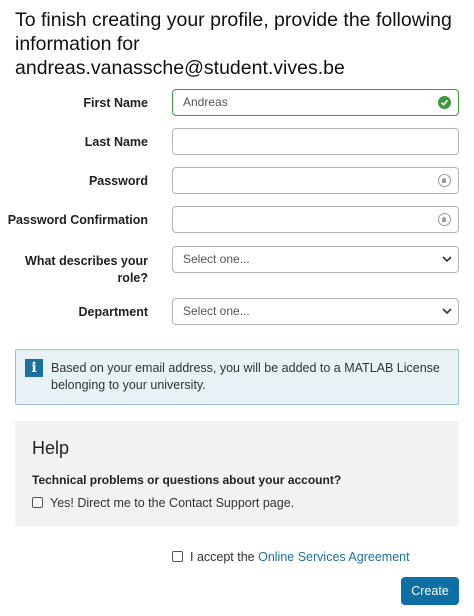 This screenshot has height=616, width=474. Describe the element at coordinates (34, 368) in the screenshot. I see `info-icon: i` at that location.